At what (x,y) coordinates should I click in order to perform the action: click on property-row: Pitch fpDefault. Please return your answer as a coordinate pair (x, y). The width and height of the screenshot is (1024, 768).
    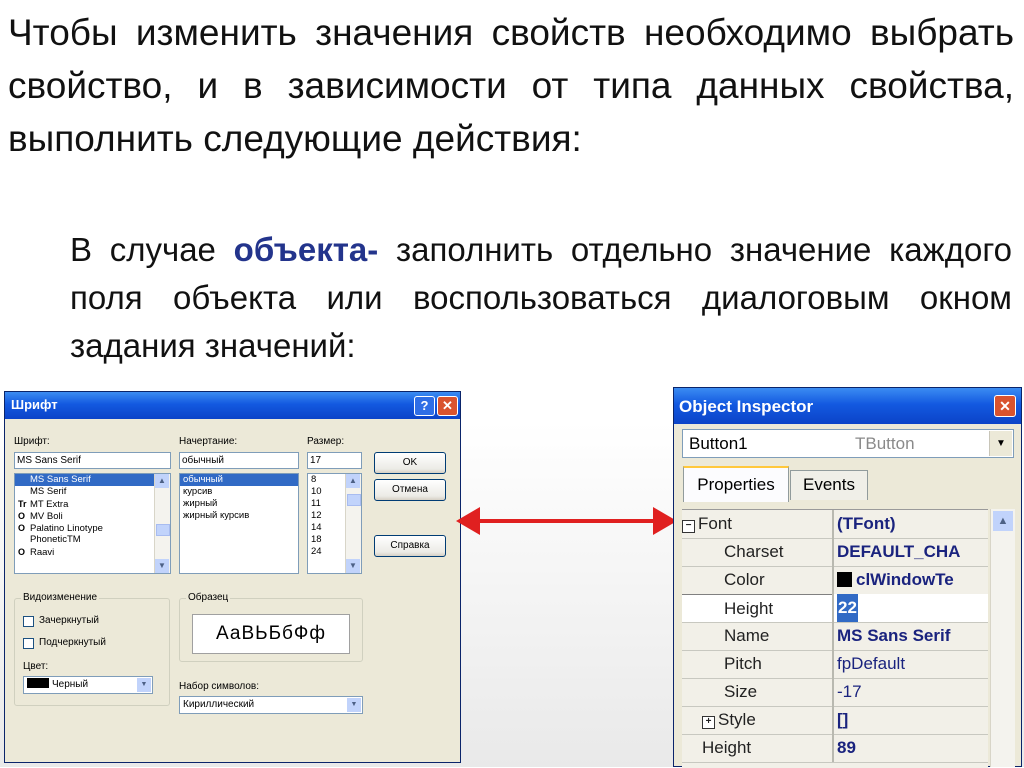
    Looking at the image, I should click on (835, 664).